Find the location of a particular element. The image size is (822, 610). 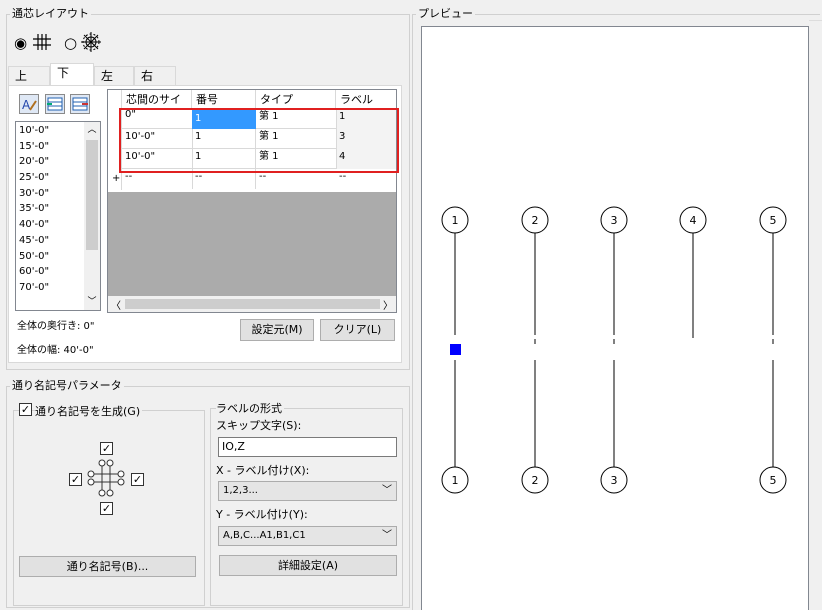

grid-hscrollbar: 〈 〉 is located at coordinates (252, 304).